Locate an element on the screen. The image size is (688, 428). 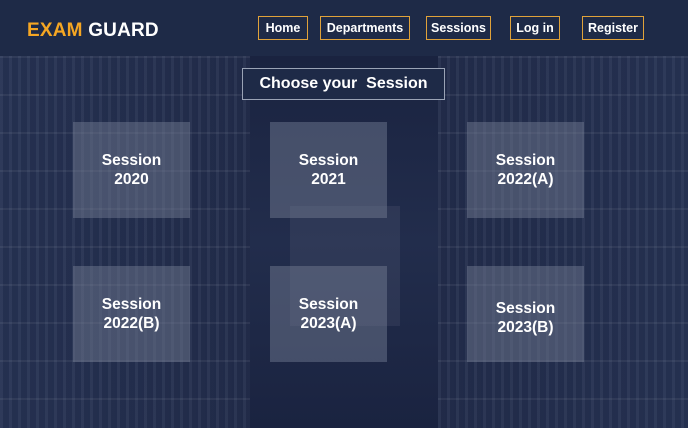
session-card-2021: Session 2021 is located at coordinates (328, 170).